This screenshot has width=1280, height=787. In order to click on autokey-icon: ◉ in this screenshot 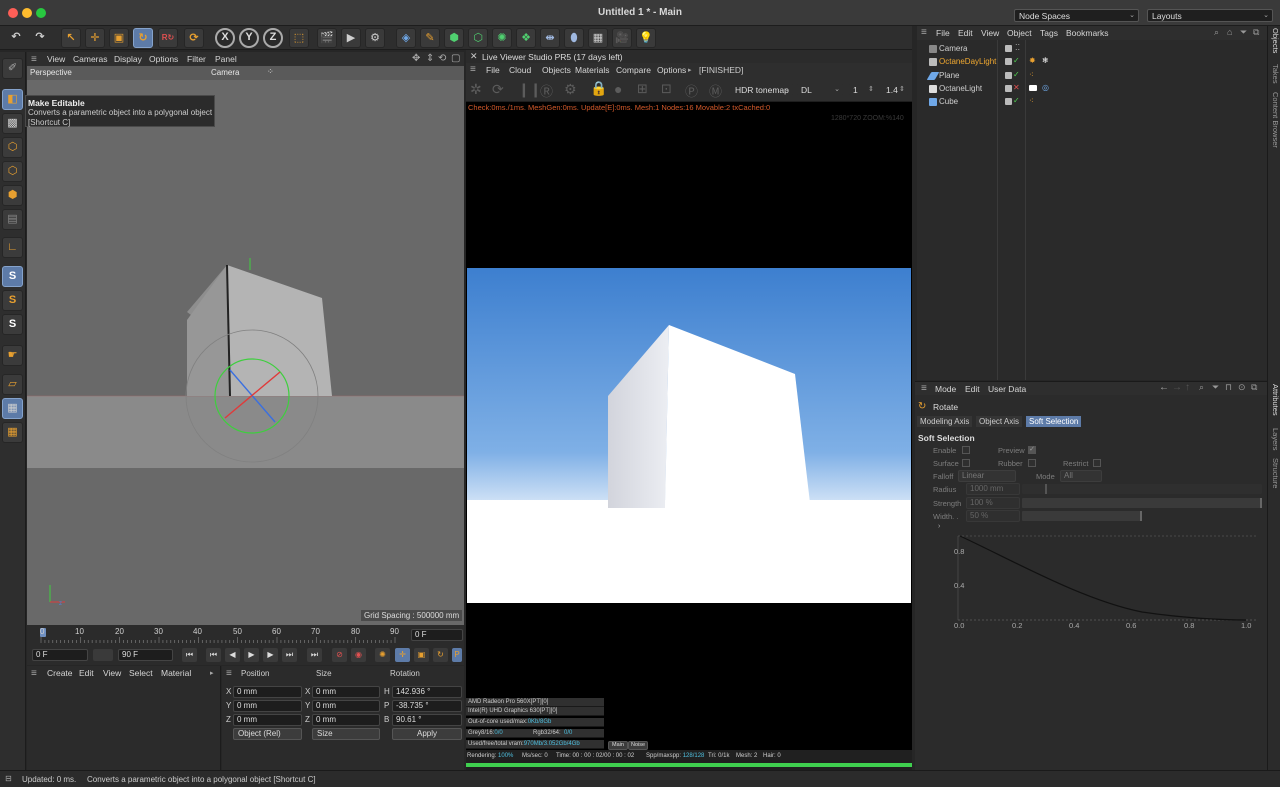, I will do `click(358, 655)`.